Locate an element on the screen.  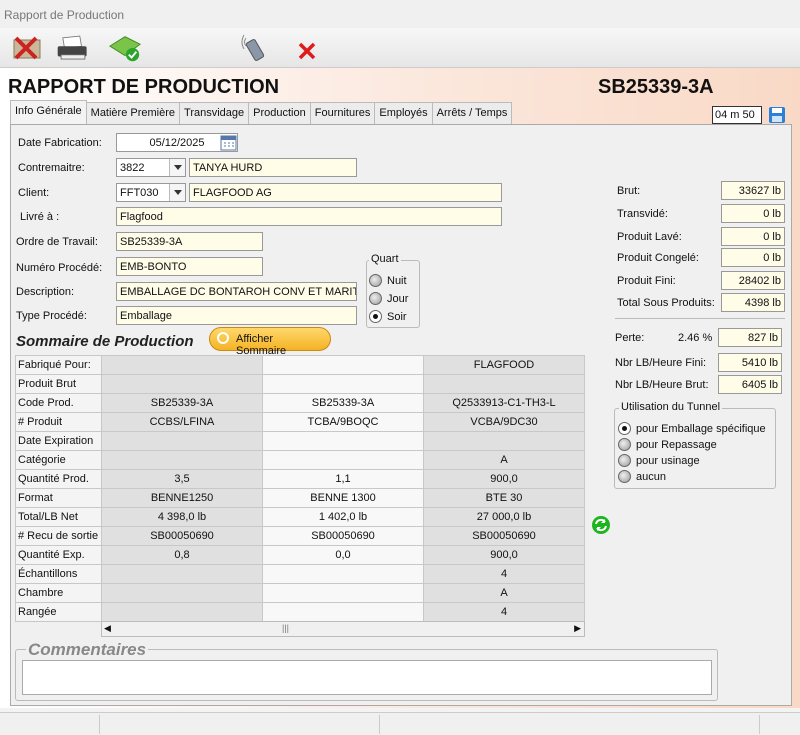
client-select: FFT030 is located at coordinates (151, 192).